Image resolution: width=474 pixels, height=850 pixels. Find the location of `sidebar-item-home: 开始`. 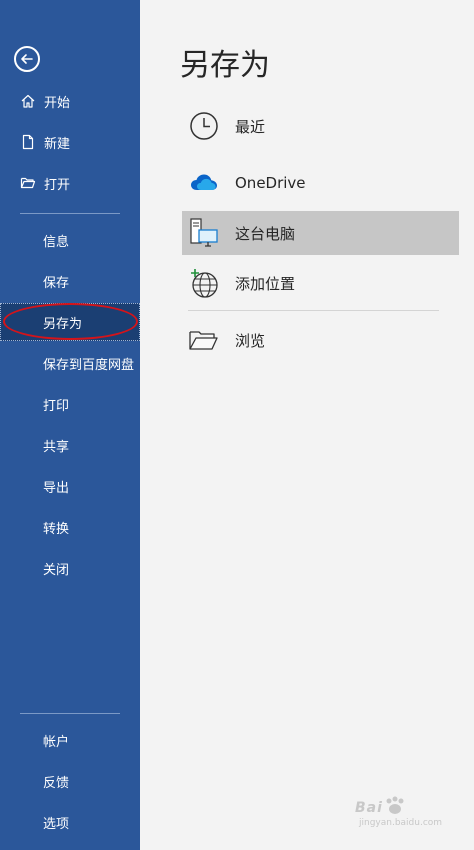

sidebar-item-home: 开始 is located at coordinates (70, 101).